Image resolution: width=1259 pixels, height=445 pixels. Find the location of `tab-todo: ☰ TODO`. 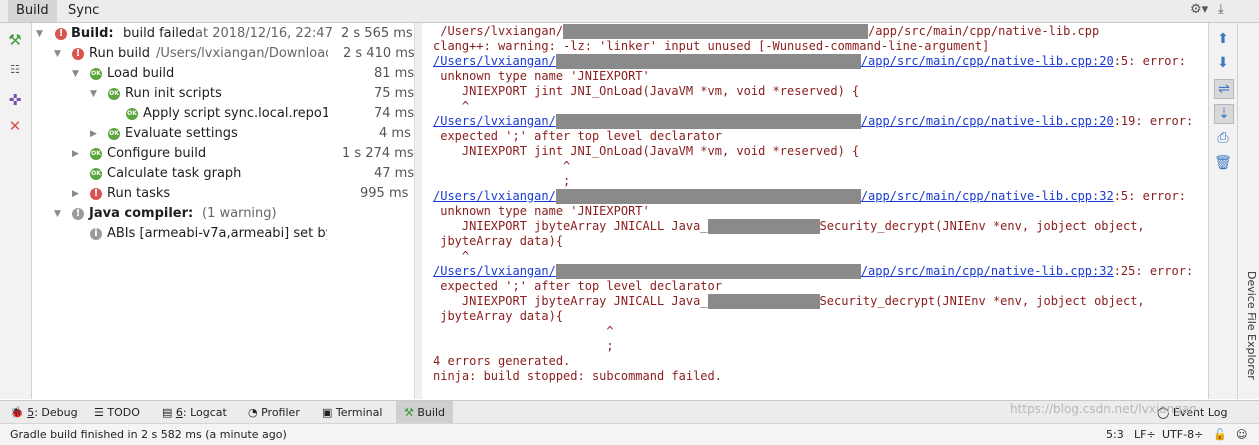

tab-todo: ☰ TODO is located at coordinates (117, 412).